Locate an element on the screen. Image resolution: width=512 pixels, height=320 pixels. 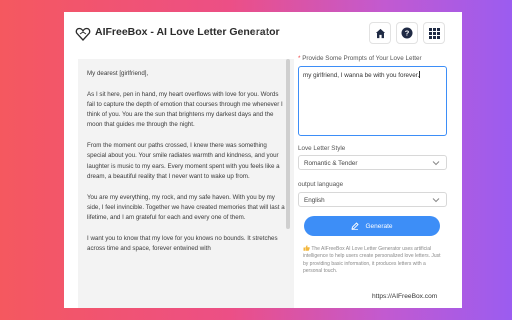
help-button: ? is located at coordinates (407, 33).